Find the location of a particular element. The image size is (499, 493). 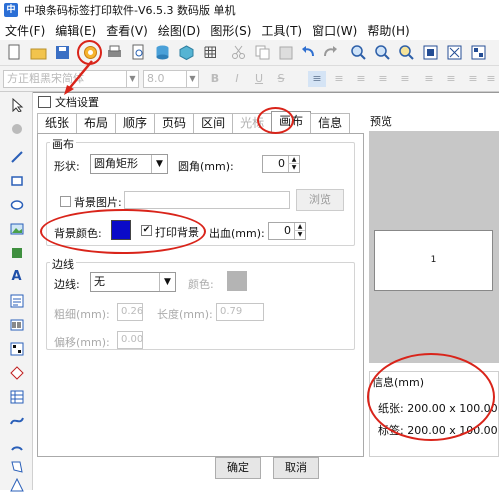

print-icon is located at coordinates (114, 52).